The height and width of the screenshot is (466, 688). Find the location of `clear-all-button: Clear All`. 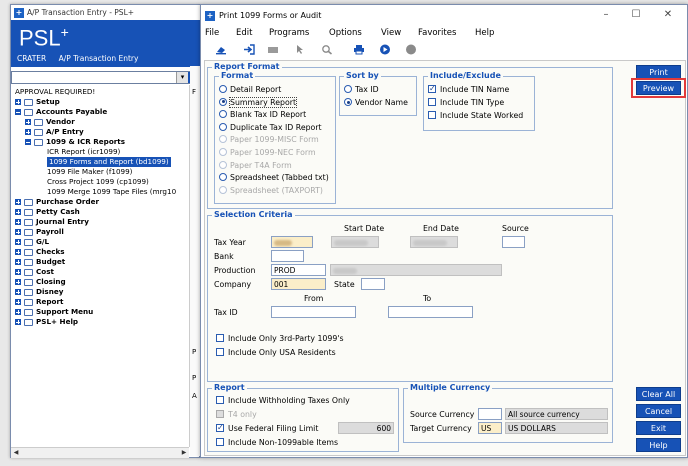

clear-all-button: Clear All is located at coordinates (658, 394).